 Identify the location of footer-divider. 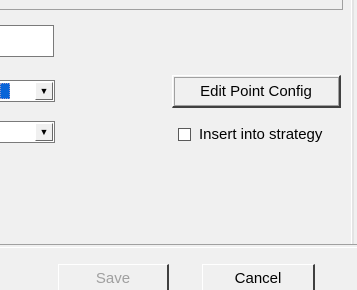
(178, 246).